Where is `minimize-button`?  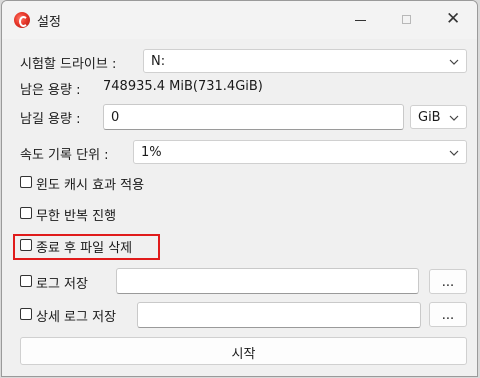 minimize-button is located at coordinates (361, 20).